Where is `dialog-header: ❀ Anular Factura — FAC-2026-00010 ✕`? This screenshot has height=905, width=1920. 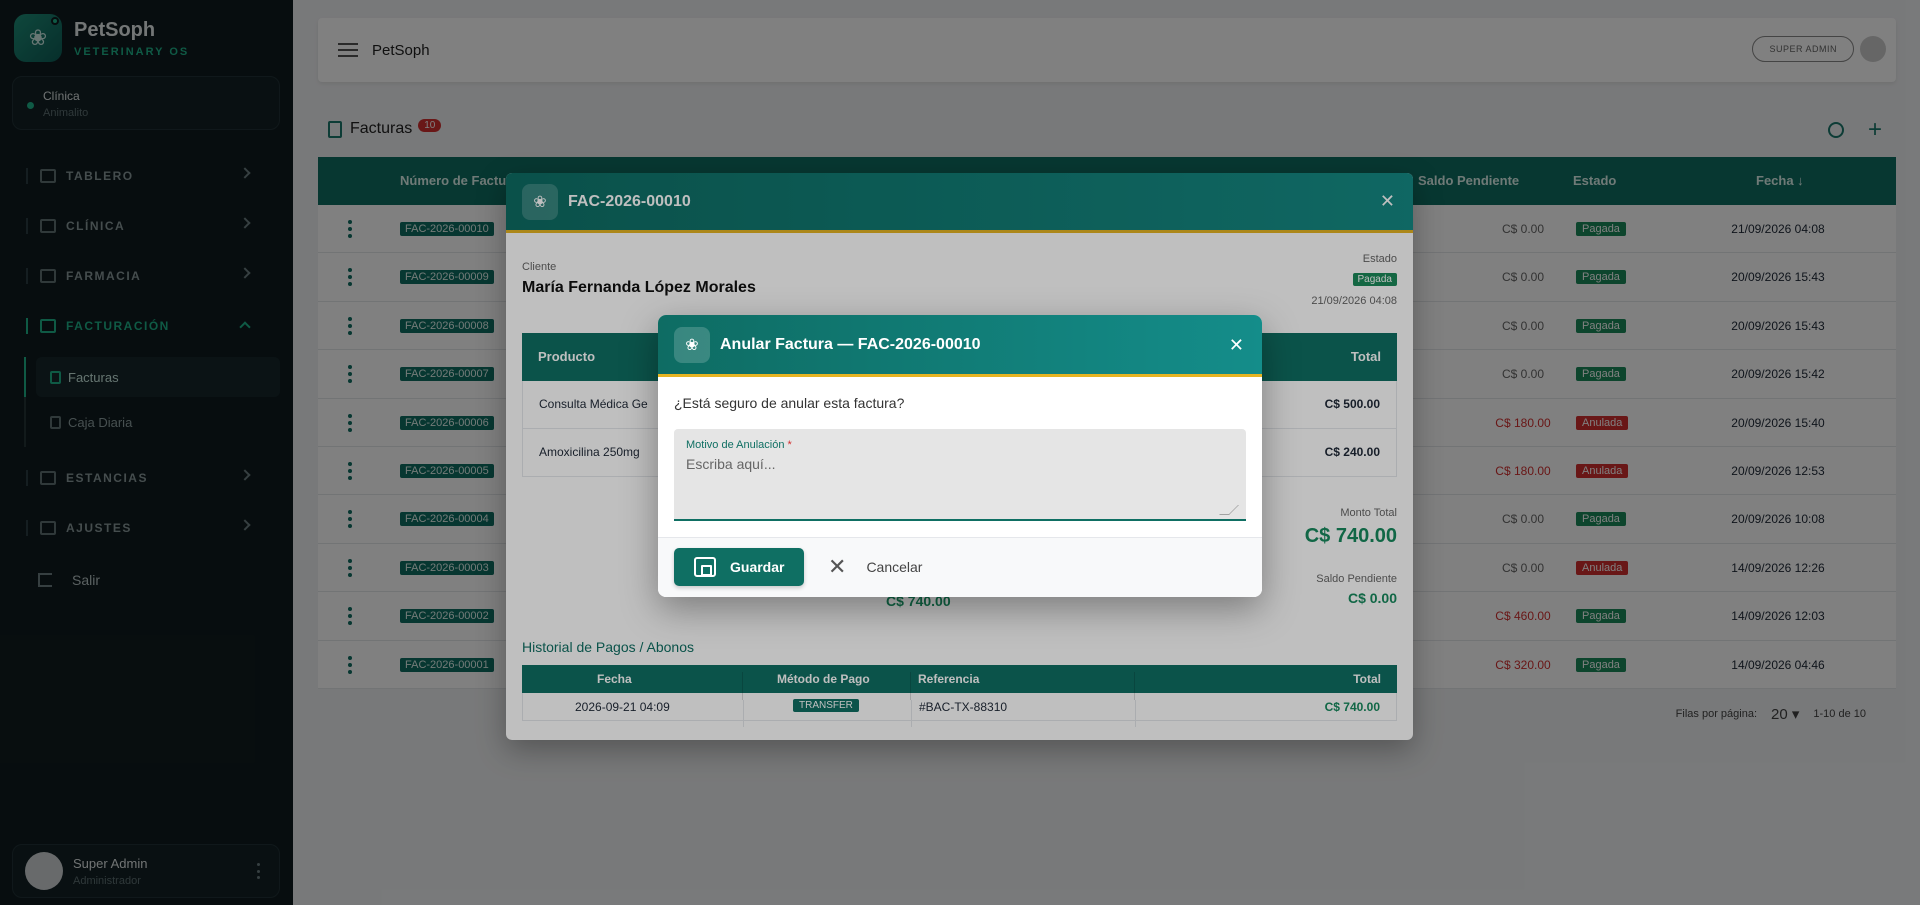 dialog-header: ❀ Anular Factura — FAC-2026-00010 ✕ is located at coordinates (960, 346).